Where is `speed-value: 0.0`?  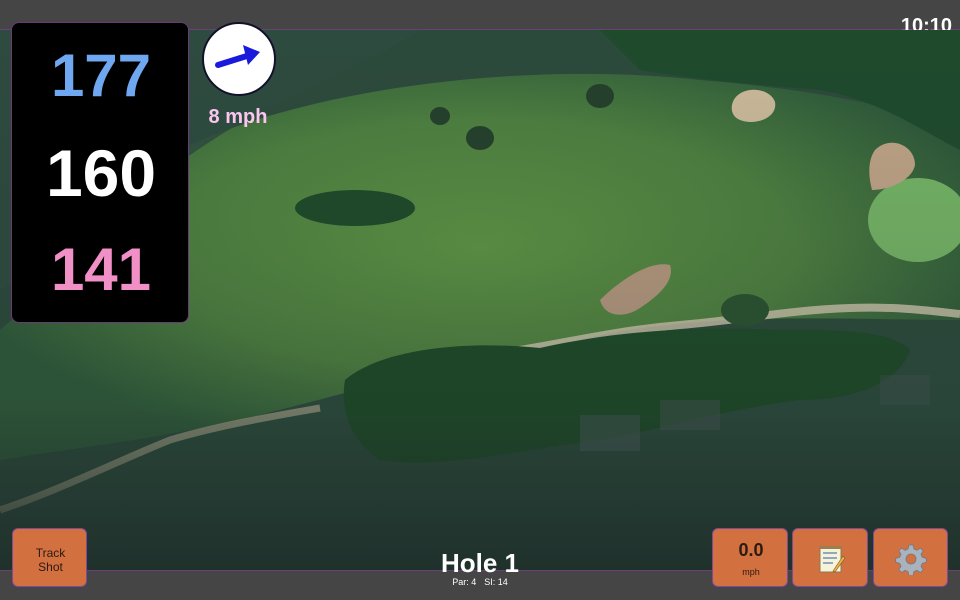
speed-value: 0.0 is located at coordinates (751, 550).